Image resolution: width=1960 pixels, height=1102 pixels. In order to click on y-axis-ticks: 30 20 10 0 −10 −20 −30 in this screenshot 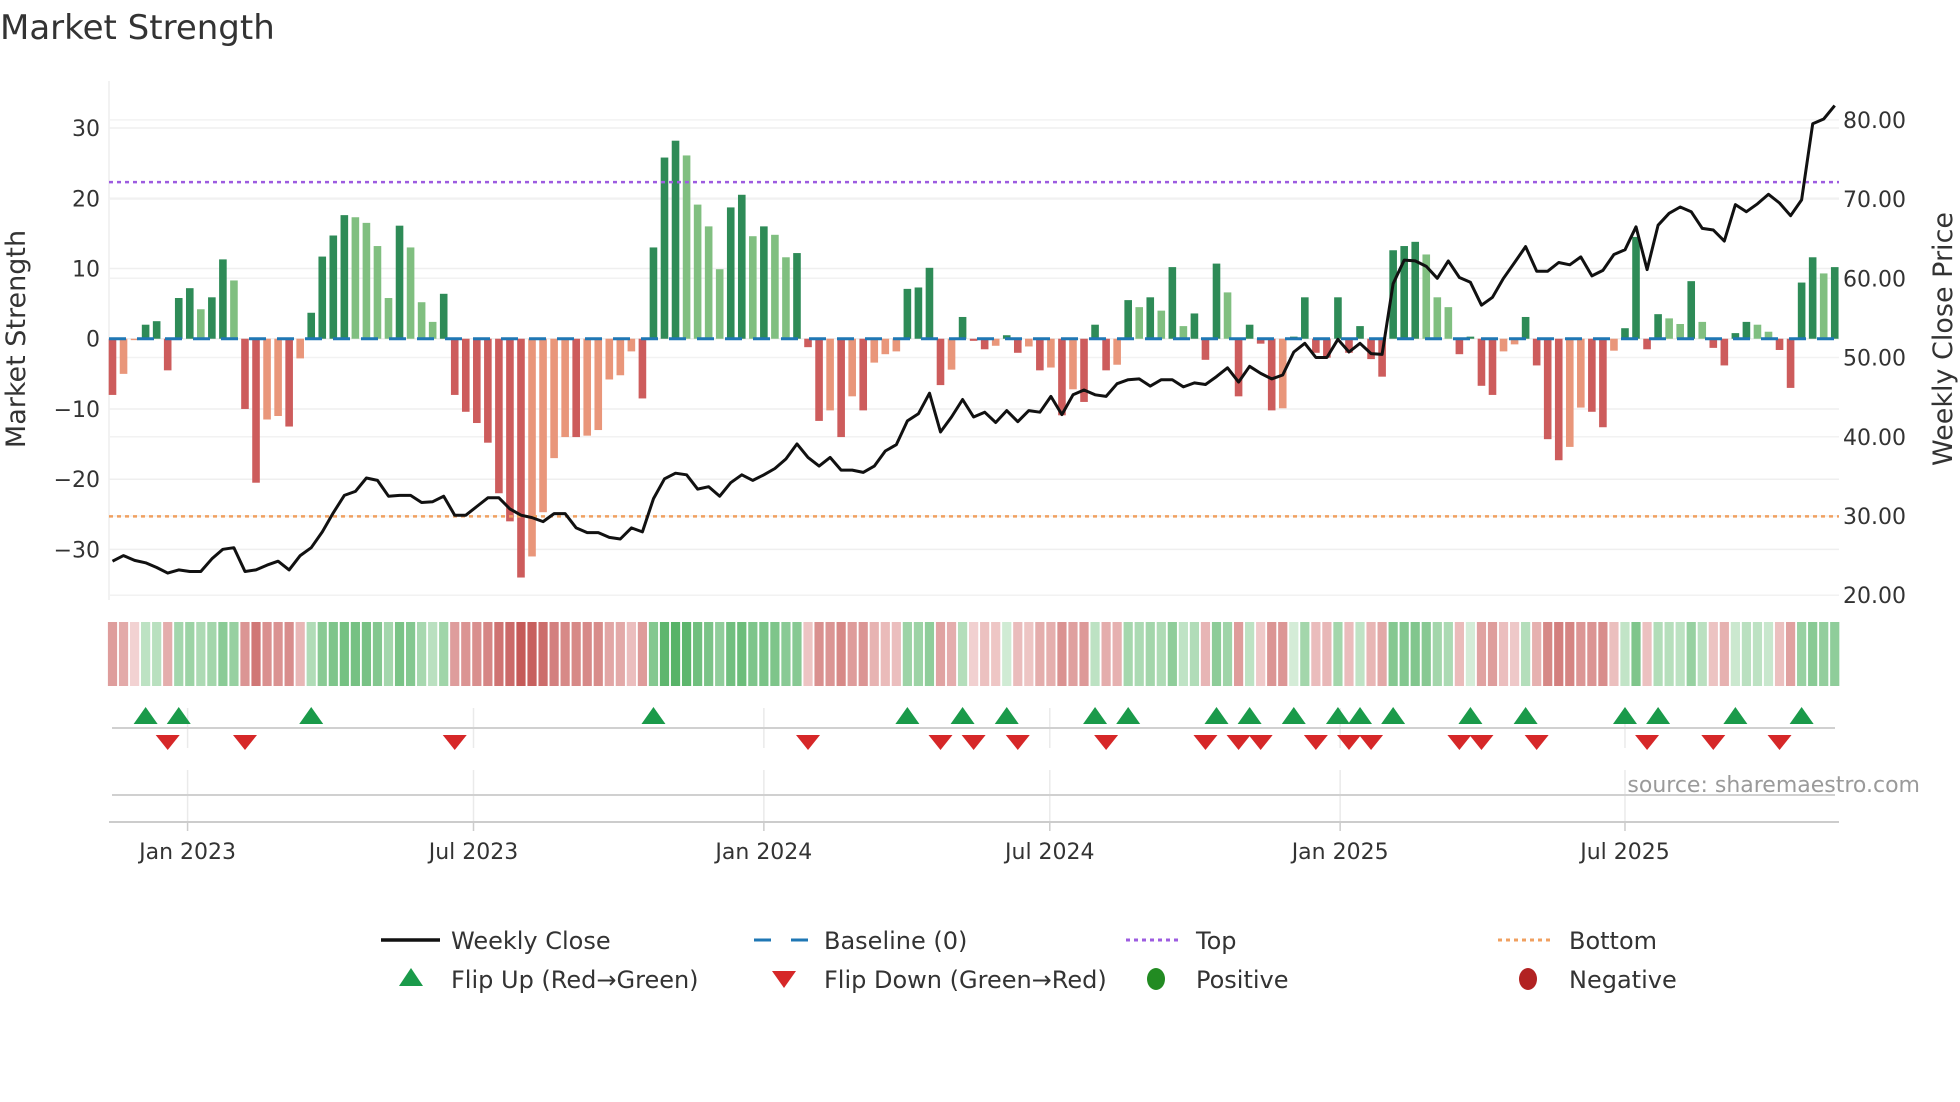, I will do `click(77, 340)`.